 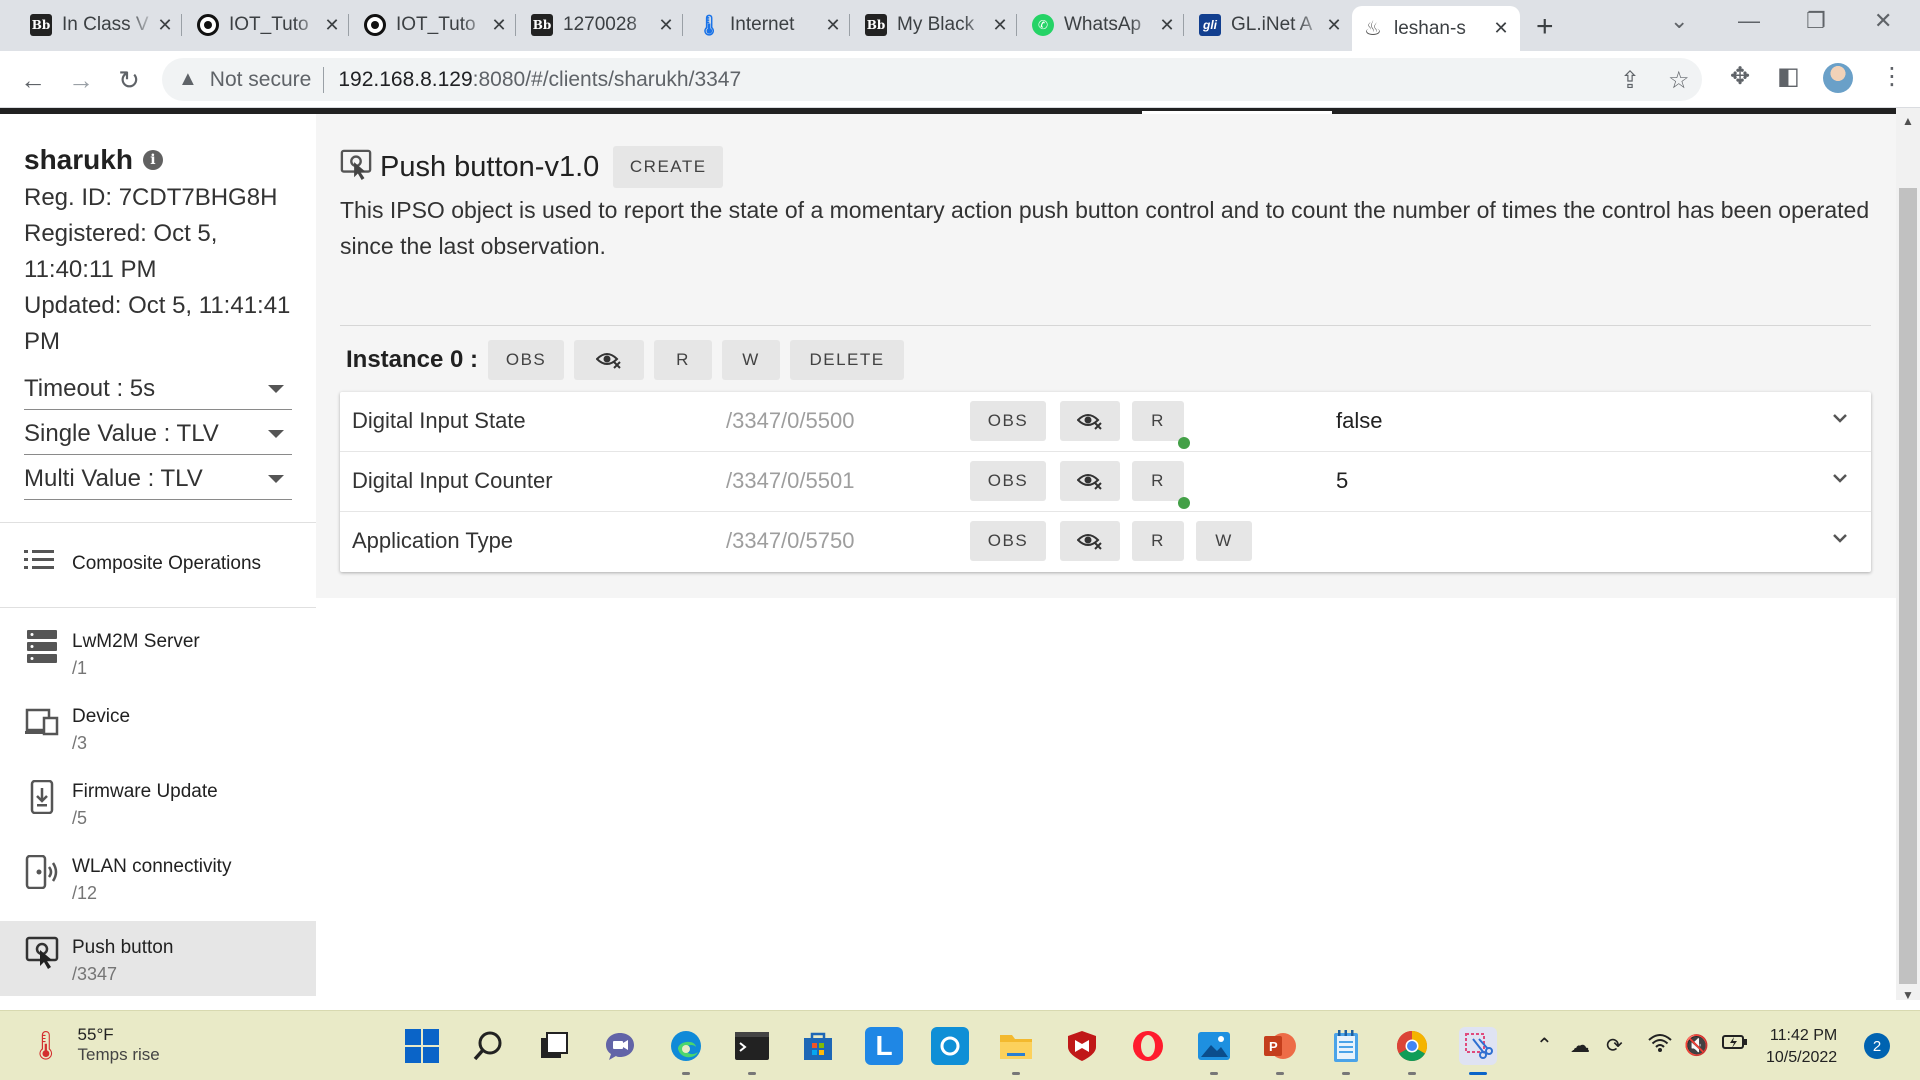 I want to click on composite-operations-item: Composite Operations, so click(x=142, y=564).